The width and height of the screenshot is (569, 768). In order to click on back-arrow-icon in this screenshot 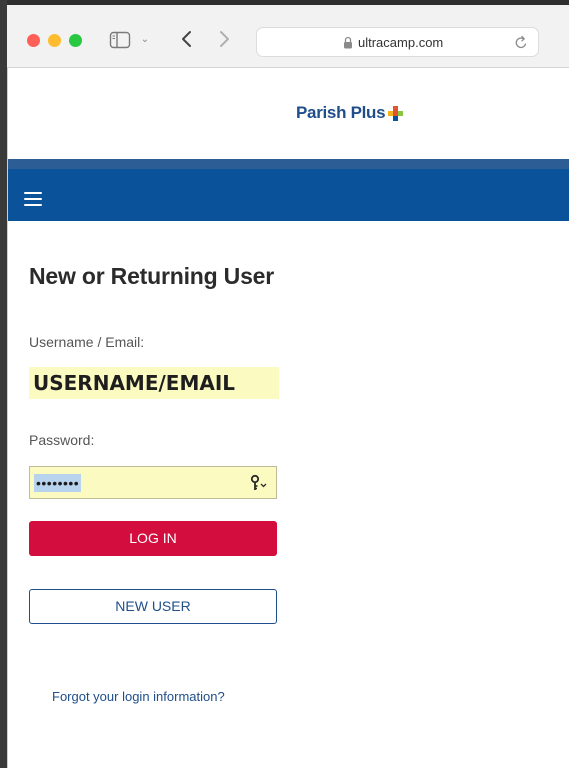, I will do `click(187, 39)`.